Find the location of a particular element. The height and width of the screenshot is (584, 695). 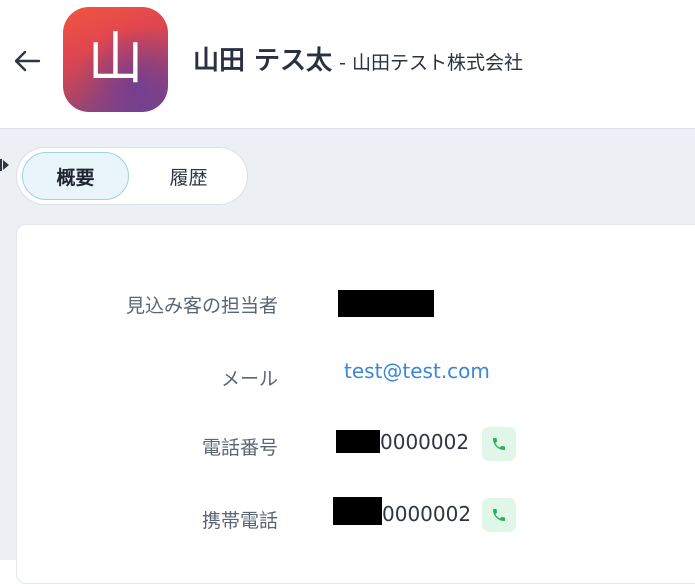

back-button is located at coordinates (27, 61).